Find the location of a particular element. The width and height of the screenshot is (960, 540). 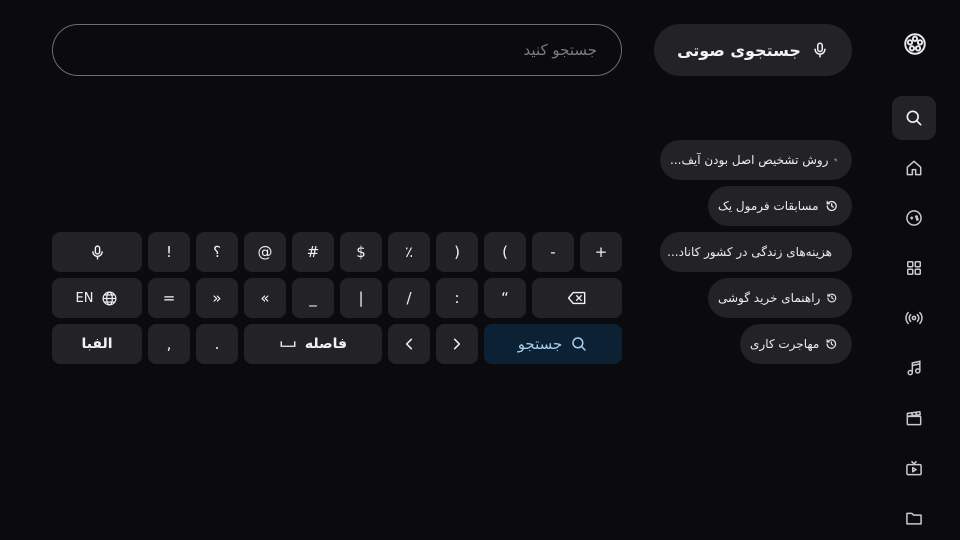

globe-icon is located at coordinates (109, 298).